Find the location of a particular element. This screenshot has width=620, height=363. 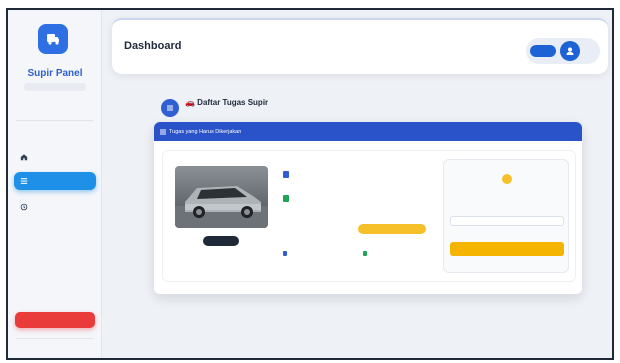

sidebar-item-history is located at coordinates (55, 207).